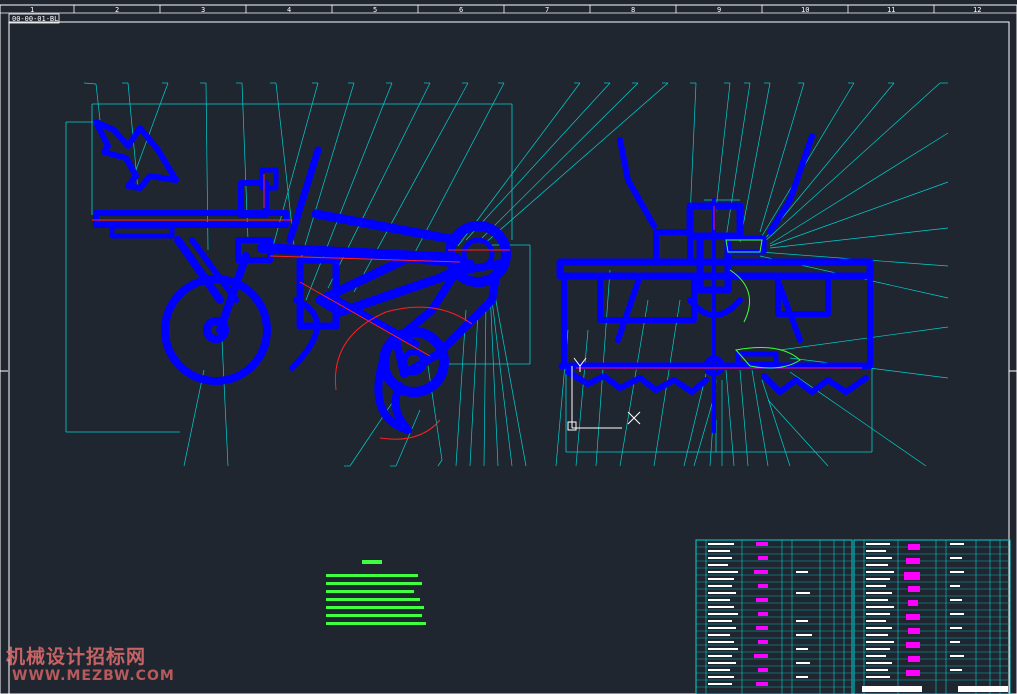 The width and height of the screenshot is (1017, 694). What do you see at coordinates (977, 10) in the screenshot?
I see `ruler-number-12: 12` at bounding box center [977, 10].